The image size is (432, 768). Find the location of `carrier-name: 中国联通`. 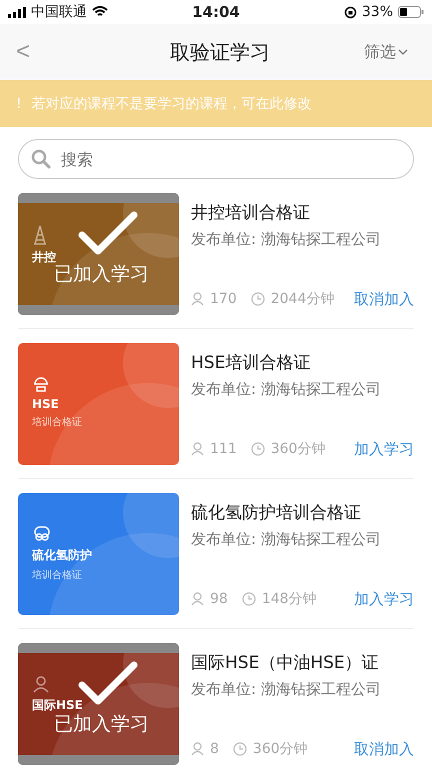

carrier-name: 中国联通 is located at coordinates (59, 12).